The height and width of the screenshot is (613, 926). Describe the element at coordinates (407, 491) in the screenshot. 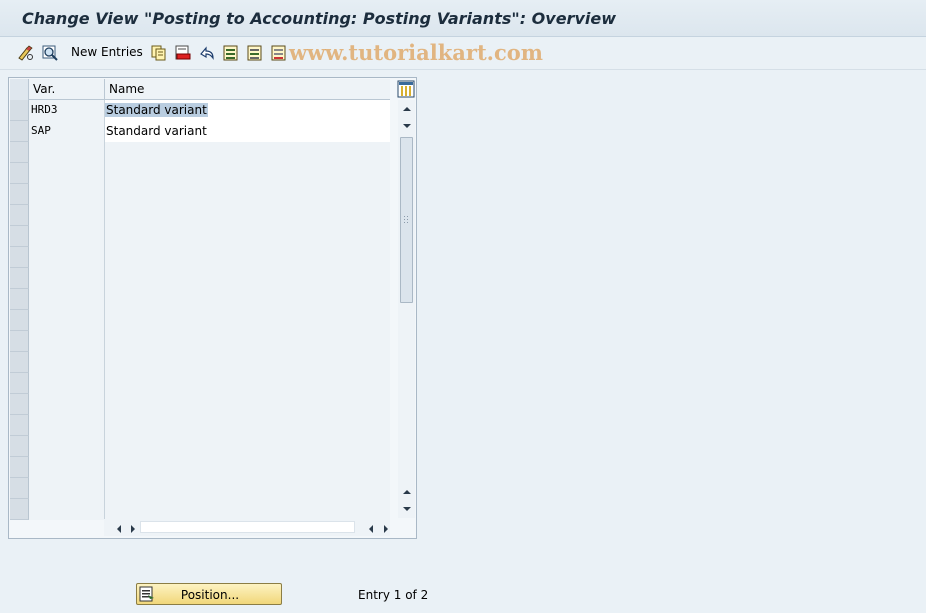

I see `scroll-page-up-icon` at that location.